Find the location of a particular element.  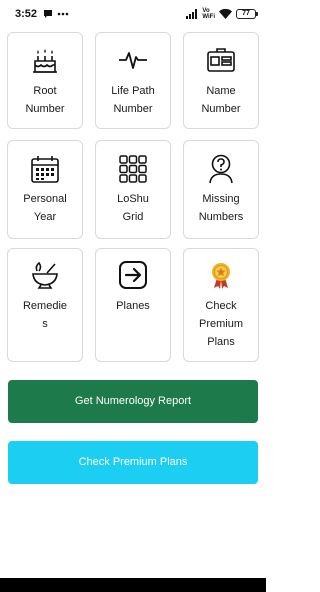

card-label: Planes is located at coordinates (133, 306).